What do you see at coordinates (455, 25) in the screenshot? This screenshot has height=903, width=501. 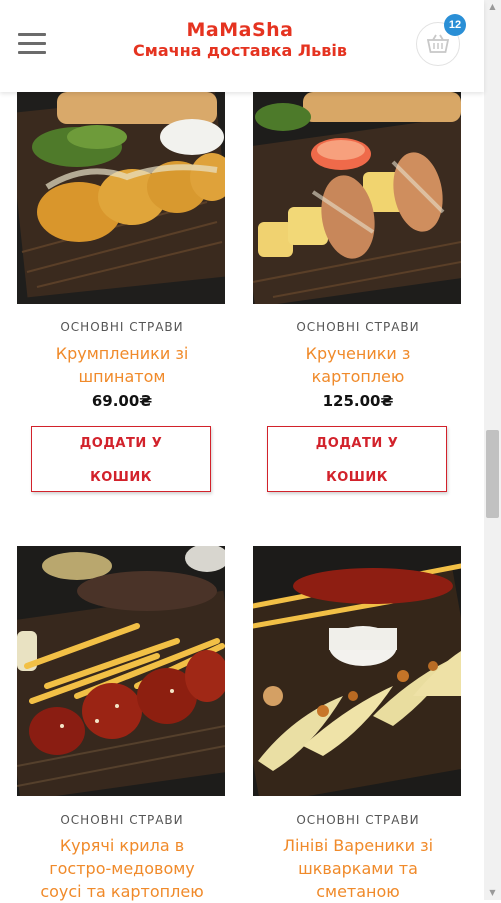 I see `cart-count-badge: 12` at bounding box center [455, 25].